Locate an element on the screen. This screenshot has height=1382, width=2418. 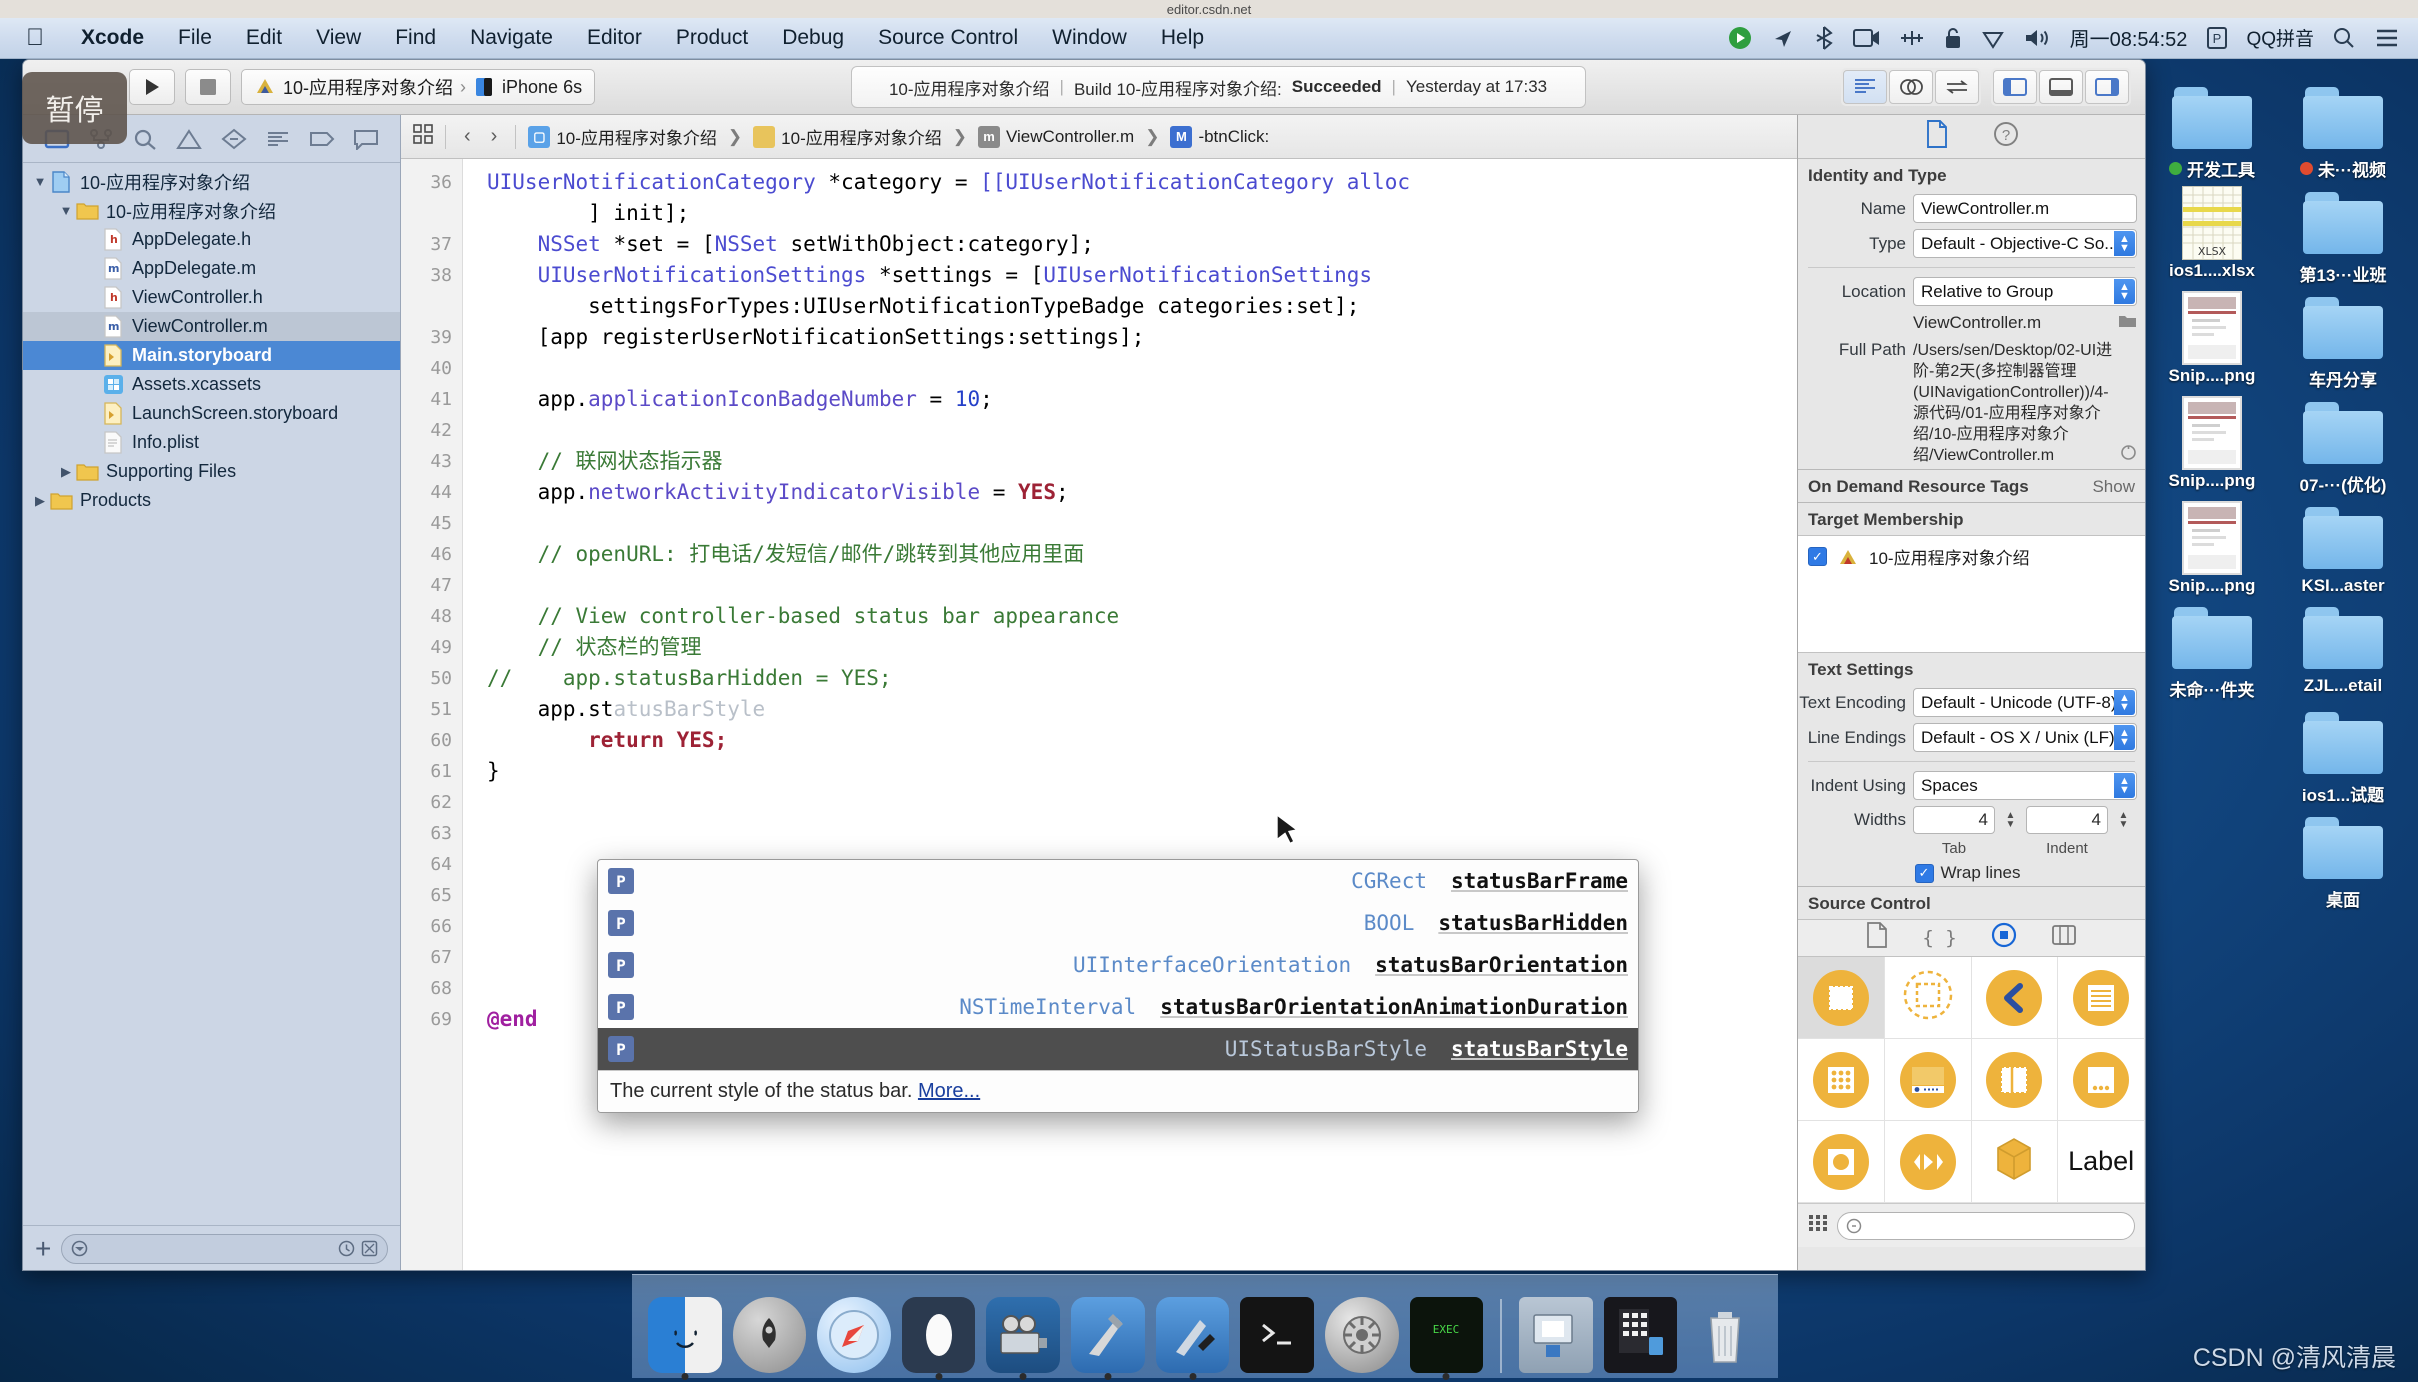
desktop-icon-2: XLSX ios1....xlsx is located at coordinates (2212, 236).